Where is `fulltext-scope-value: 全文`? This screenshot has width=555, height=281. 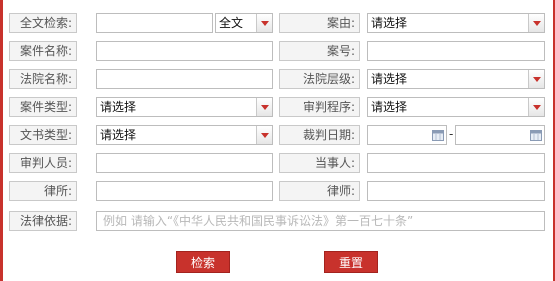
fulltext-scope-value: 全文 is located at coordinates (231, 23).